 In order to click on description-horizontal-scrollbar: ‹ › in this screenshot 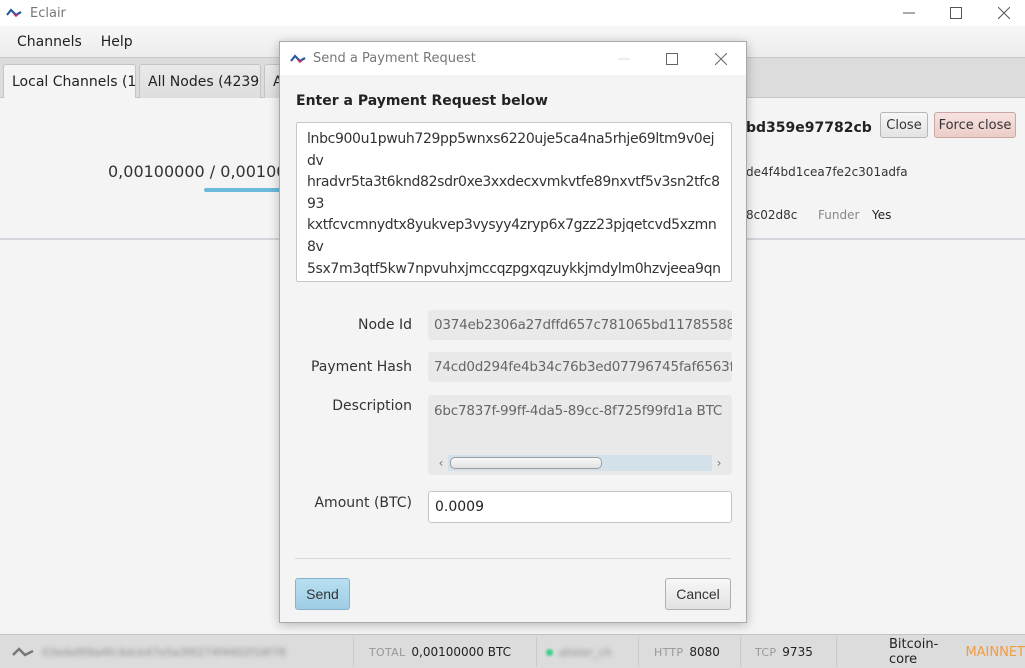, I will do `click(580, 463)`.